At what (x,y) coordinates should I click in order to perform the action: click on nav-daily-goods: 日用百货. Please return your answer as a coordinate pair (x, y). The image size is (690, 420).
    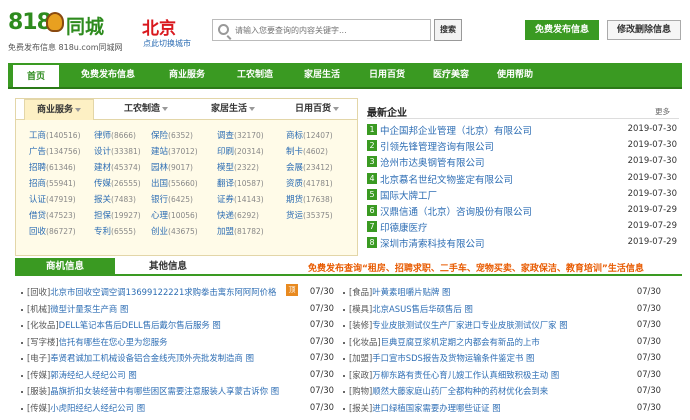
    Looking at the image, I should click on (387, 75).